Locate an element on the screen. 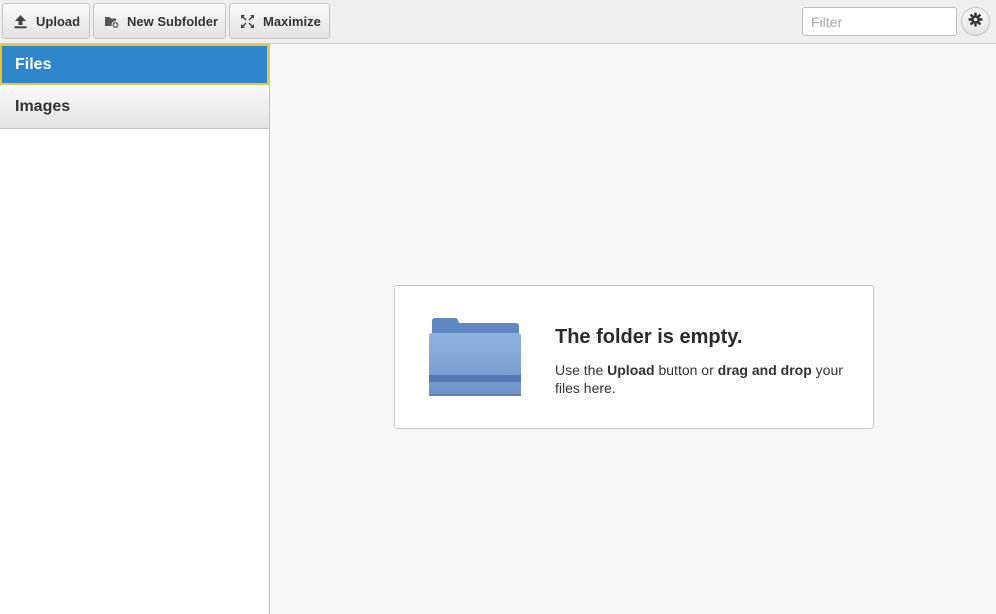 Image resolution: width=996 pixels, height=614 pixels. upload-icon is located at coordinates (20, 21).